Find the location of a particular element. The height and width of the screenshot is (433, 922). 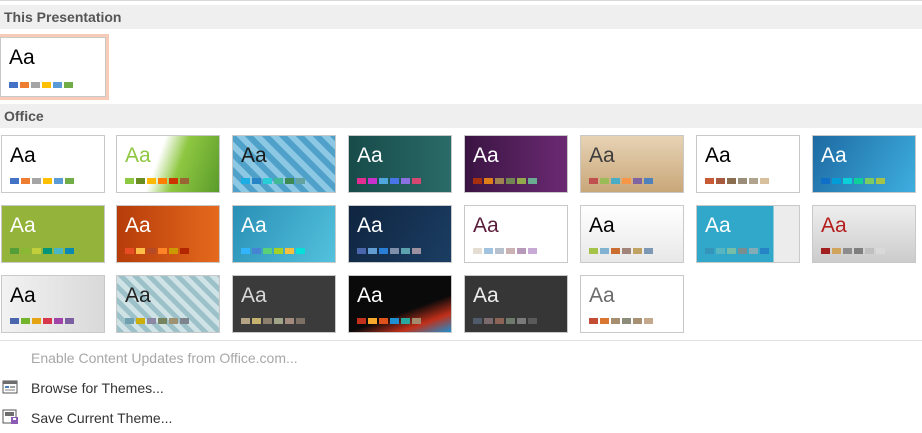

section-header-office: Office is located at coordinates (461, 116).